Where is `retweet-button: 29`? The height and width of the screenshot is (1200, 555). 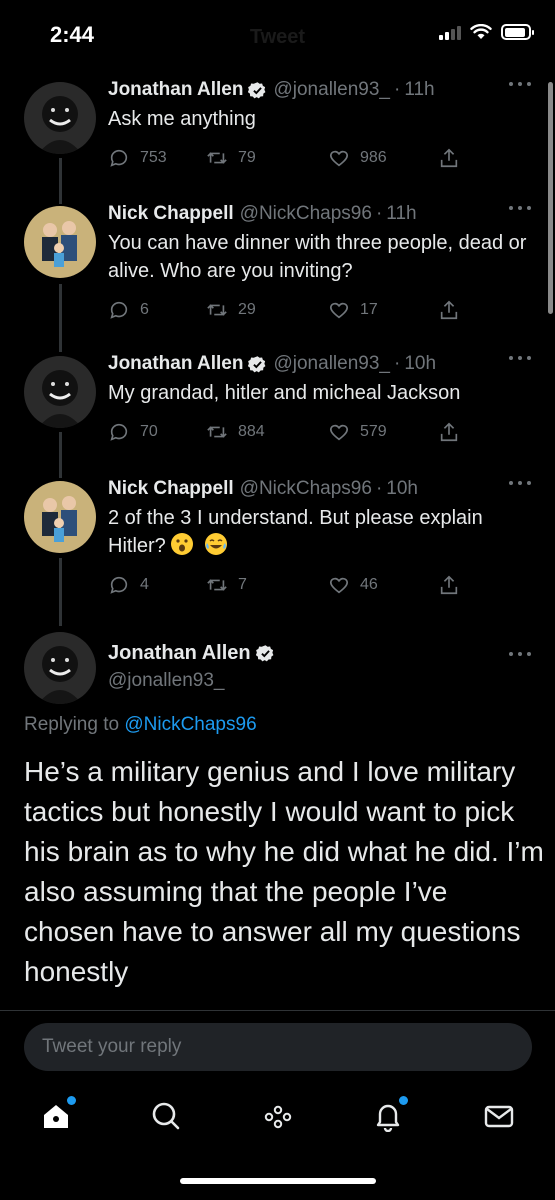
retweet-button: 29 is located at coordinates (231, 310).